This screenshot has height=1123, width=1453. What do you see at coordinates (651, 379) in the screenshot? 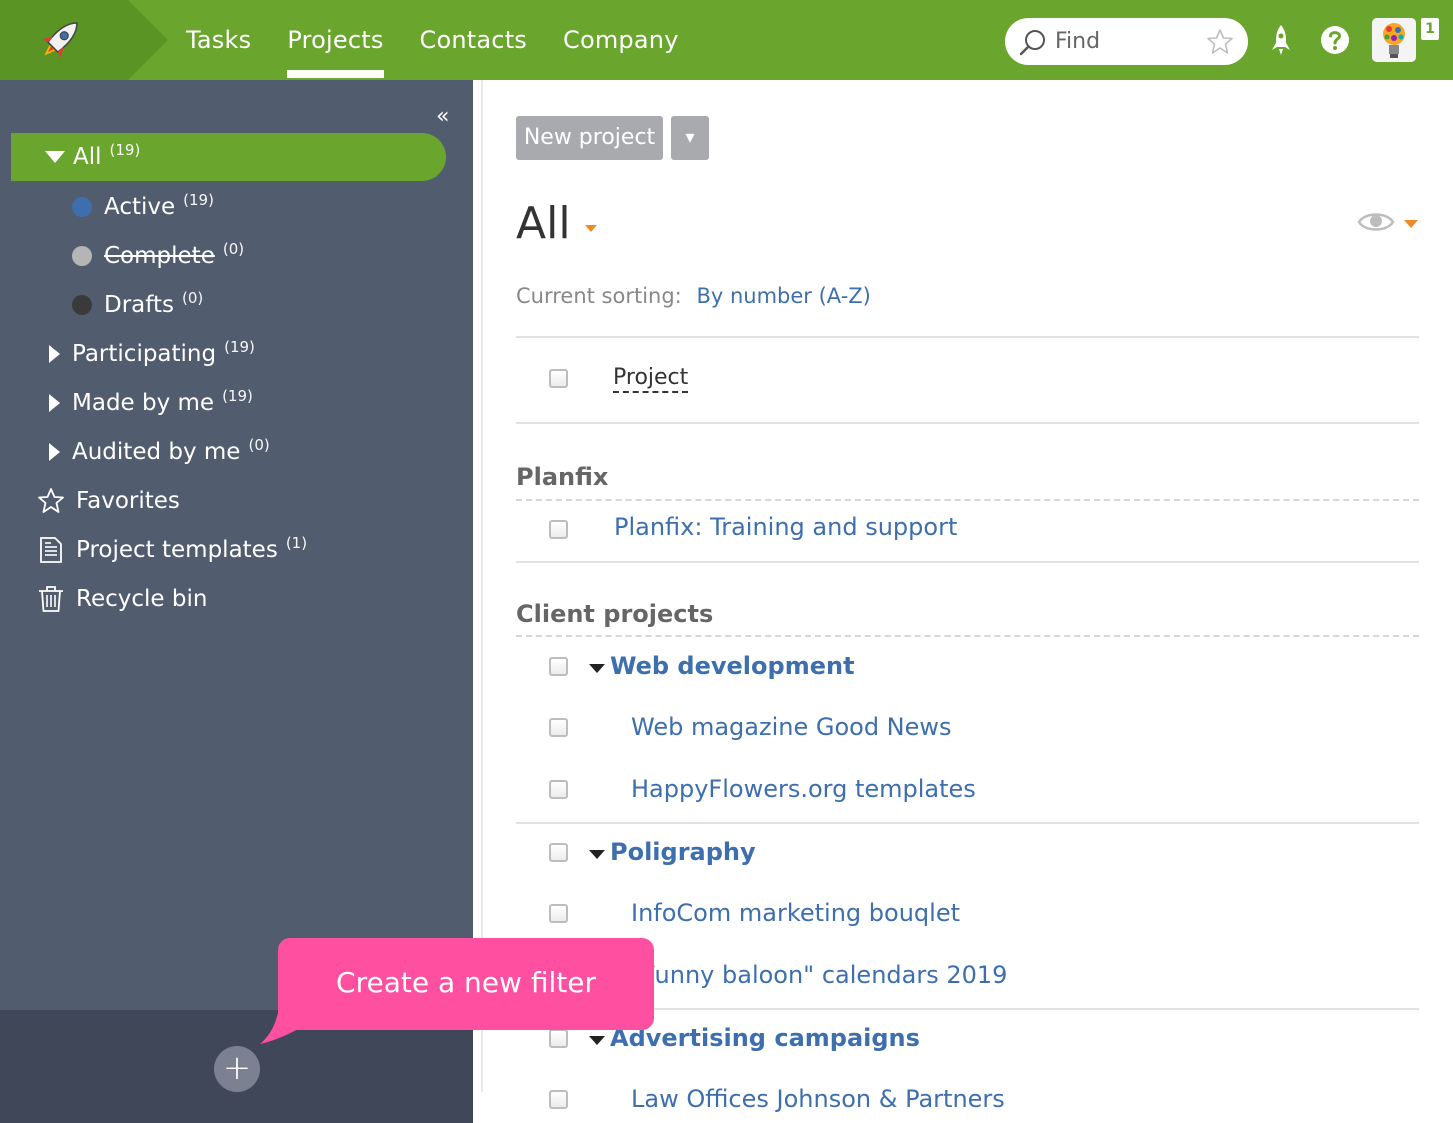
I see `column-header-project: Project` at bounding box center [651, 379].